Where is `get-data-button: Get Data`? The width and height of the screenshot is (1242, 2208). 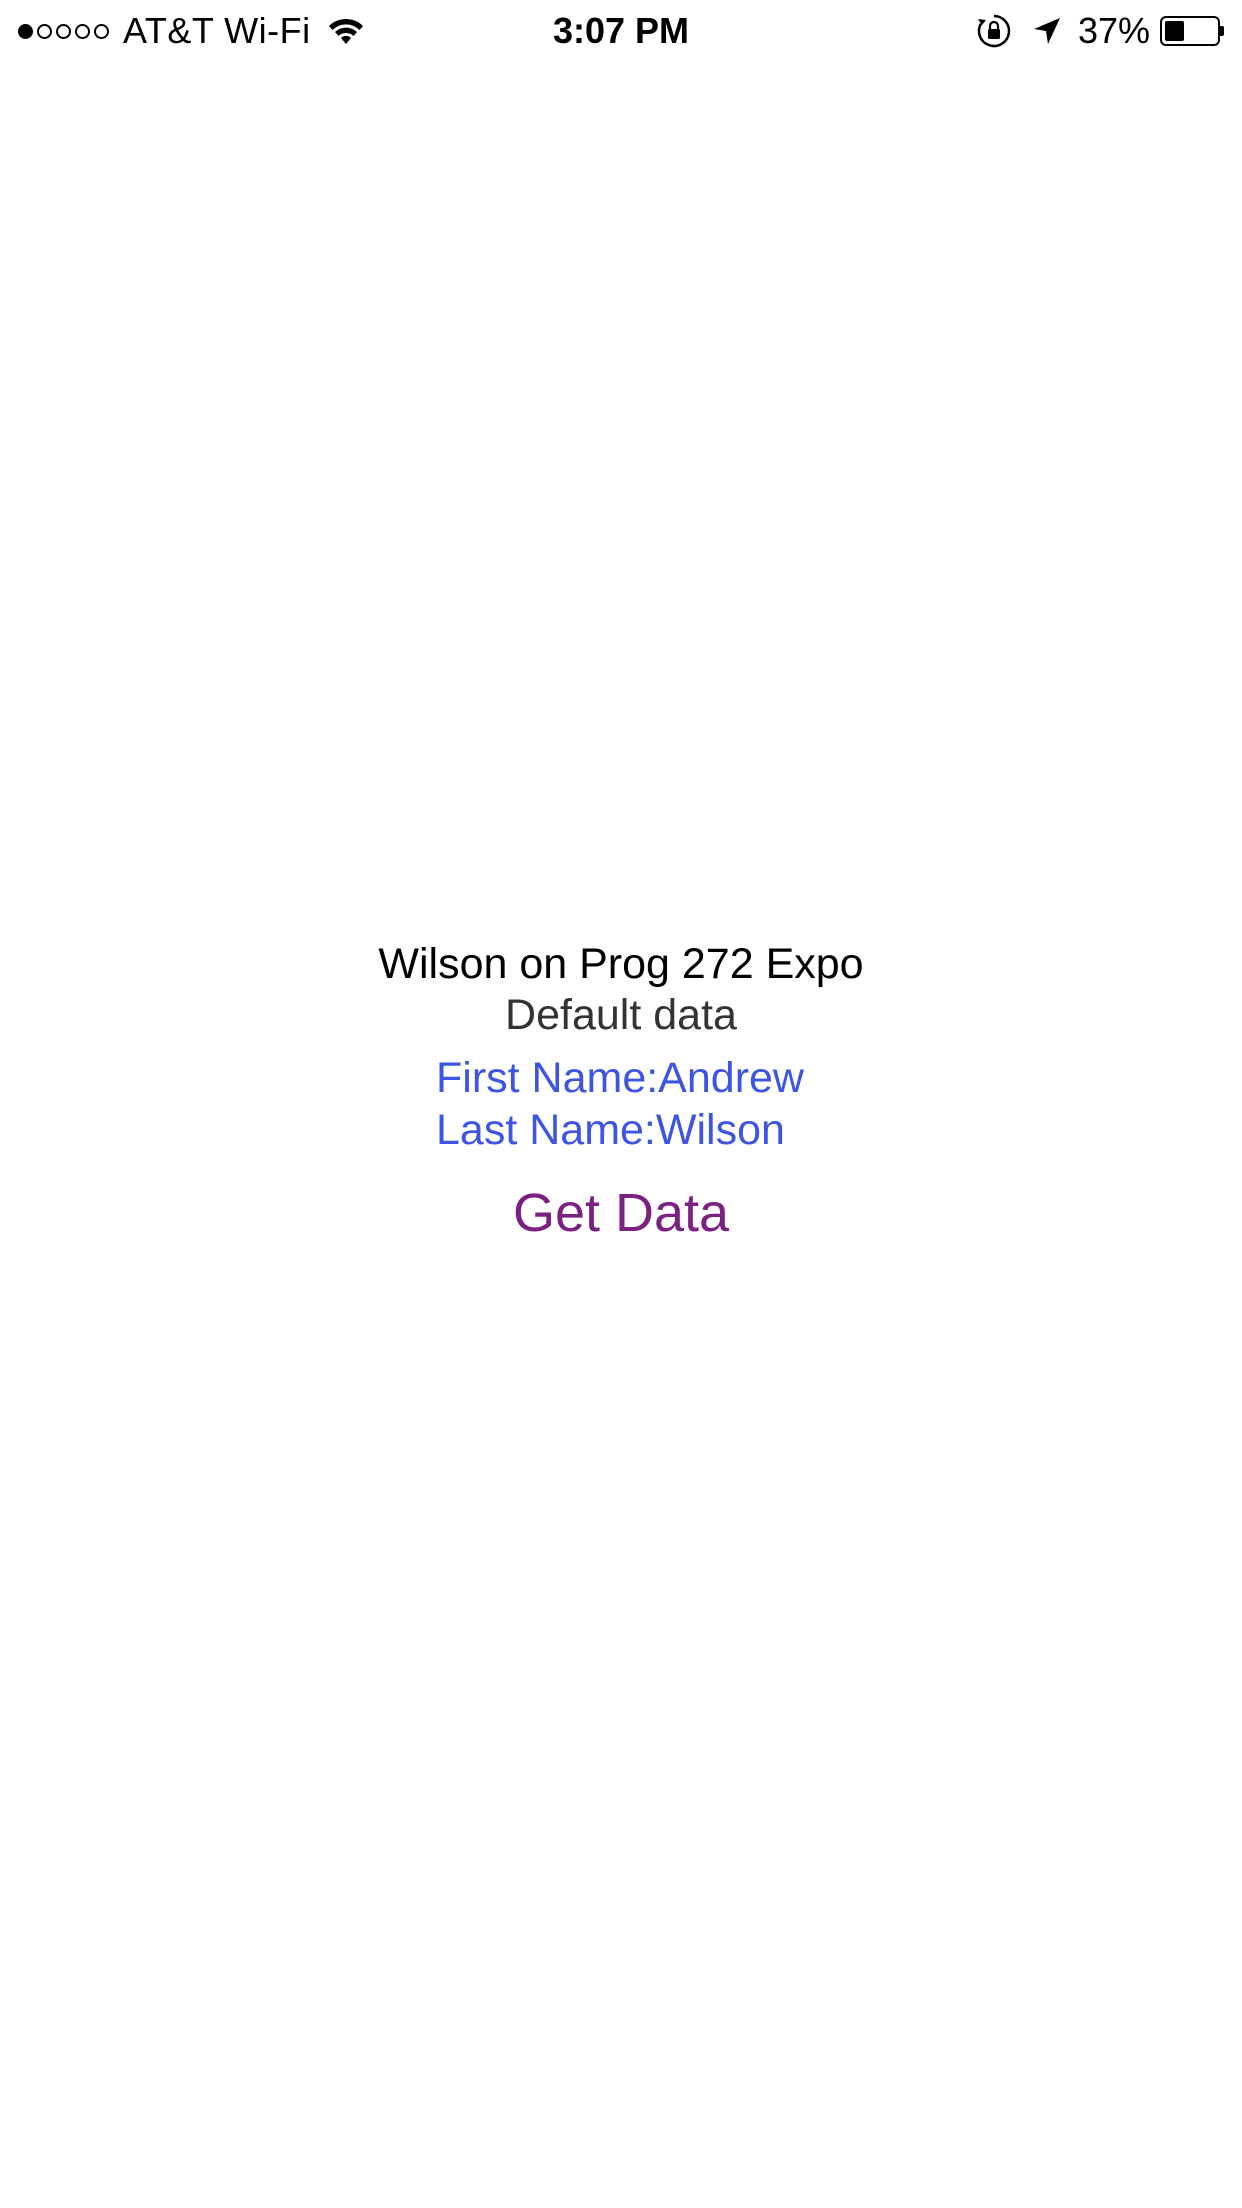 get-data-button: Get Data is located at coordinates (621, 1213).